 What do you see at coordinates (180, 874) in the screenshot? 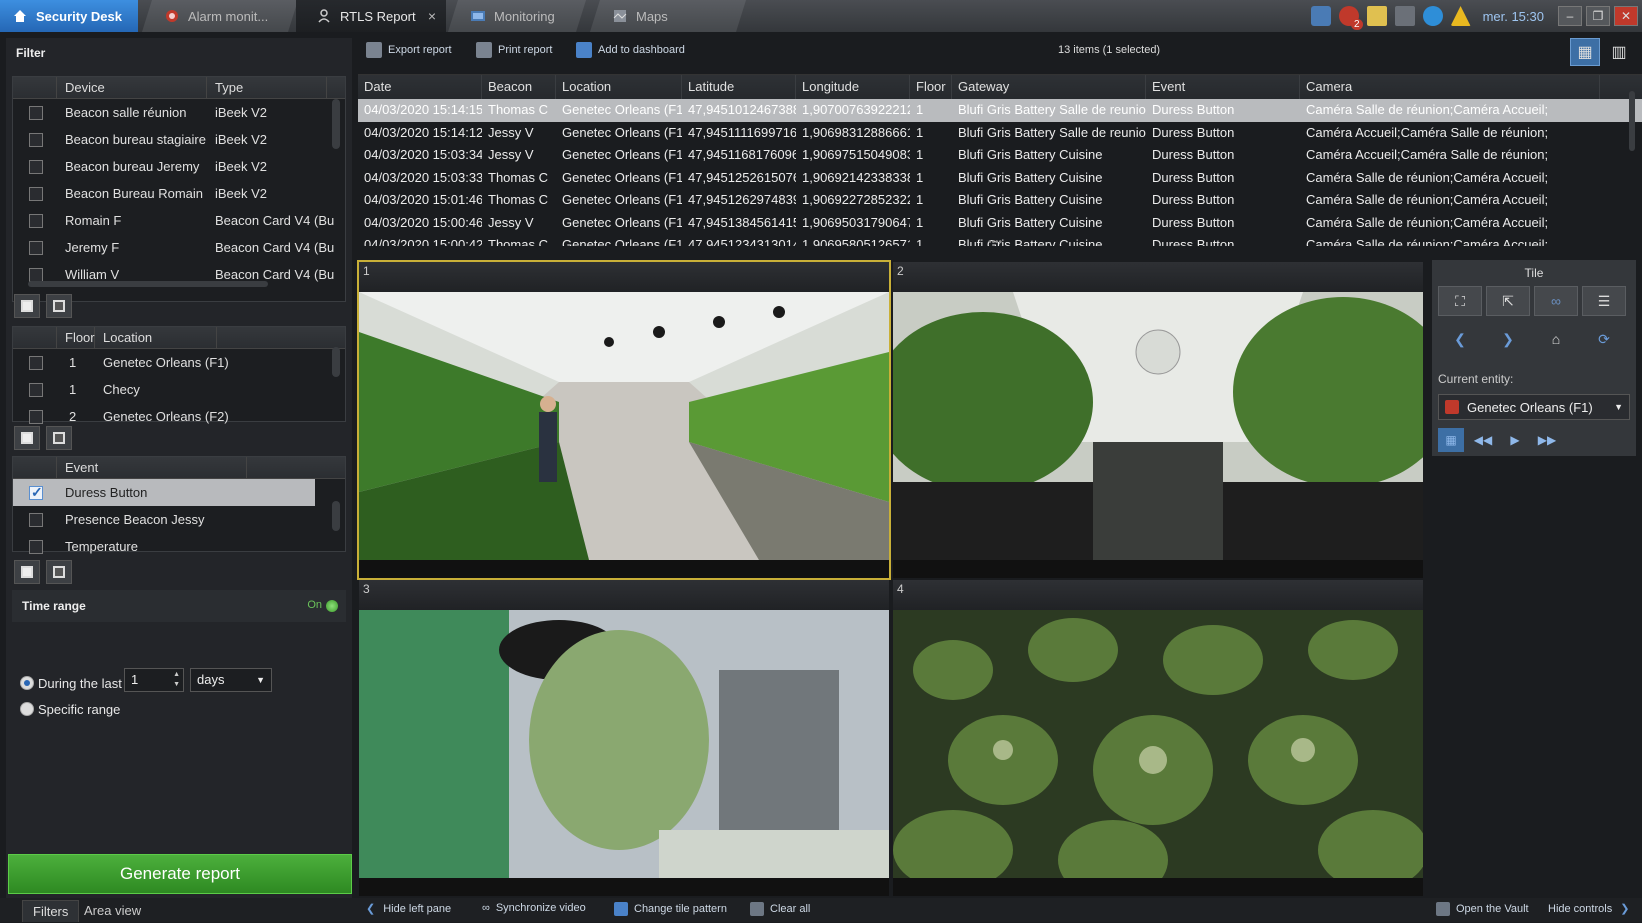
I see `generate-report-button: Generate report` at bounding box center [180, 874].